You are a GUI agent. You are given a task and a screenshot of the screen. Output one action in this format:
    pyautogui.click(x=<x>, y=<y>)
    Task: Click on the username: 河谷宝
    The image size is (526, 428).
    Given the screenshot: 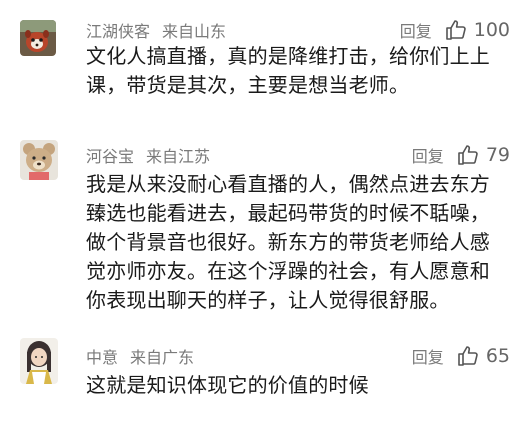 What is the action you would take?
    pyautogui.click(x=110, y=156)
    